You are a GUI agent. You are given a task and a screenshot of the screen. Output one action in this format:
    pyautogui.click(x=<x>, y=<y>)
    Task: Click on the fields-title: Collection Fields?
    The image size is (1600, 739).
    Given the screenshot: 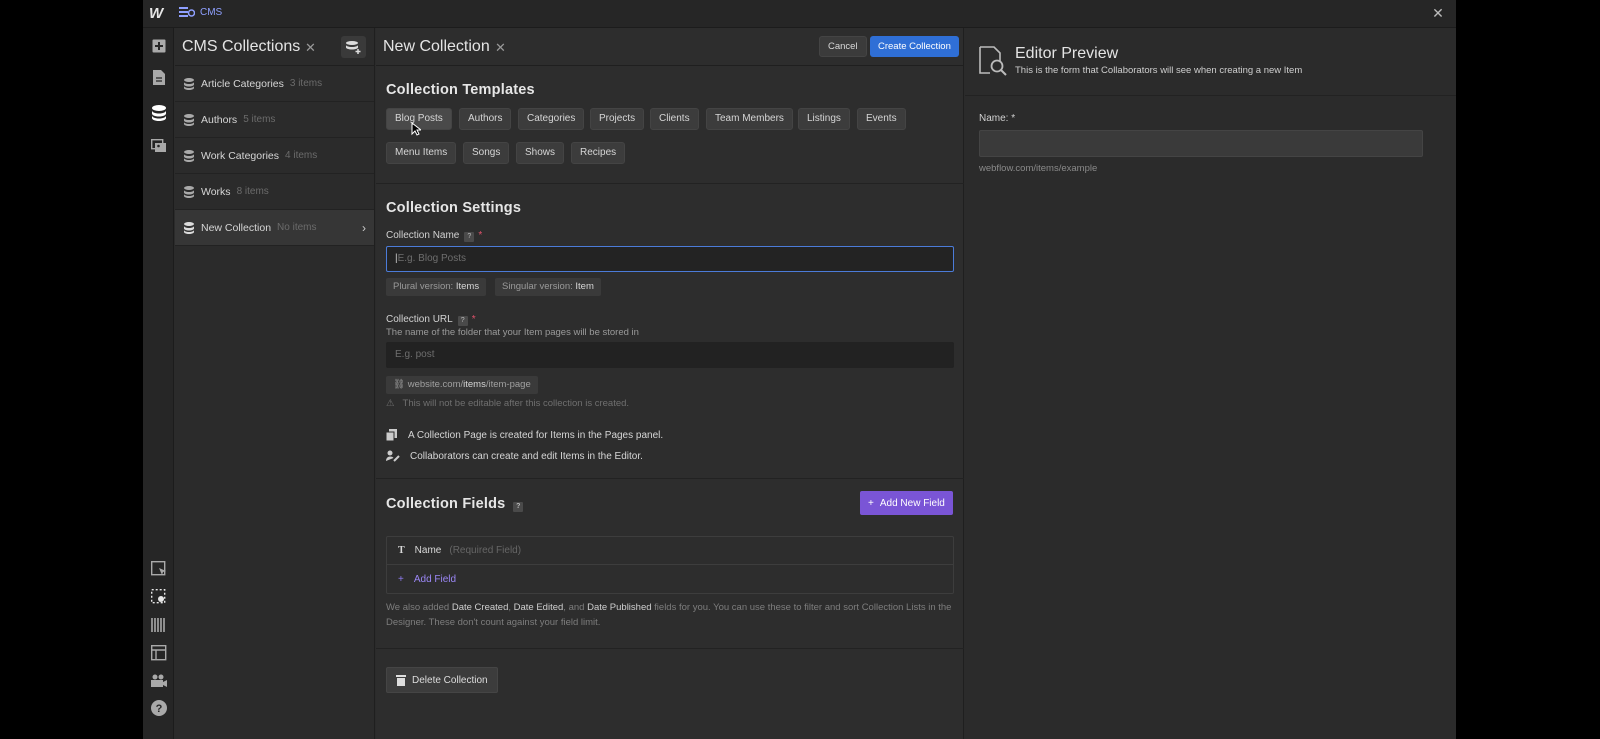 What is the action you would take?
    pyautogui.click(x=455, y=504)
    